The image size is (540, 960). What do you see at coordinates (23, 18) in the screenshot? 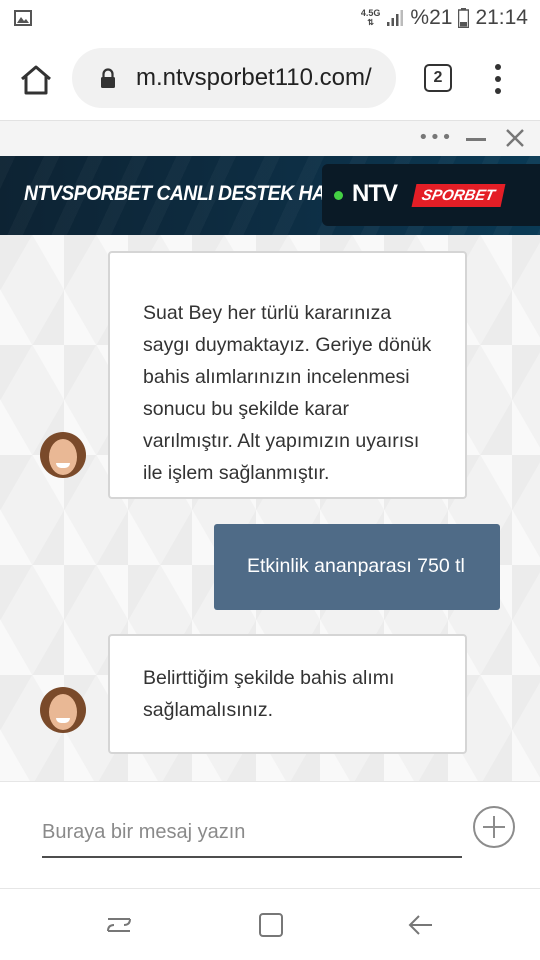
I see `image-icon` at bounding box center [23, 18].